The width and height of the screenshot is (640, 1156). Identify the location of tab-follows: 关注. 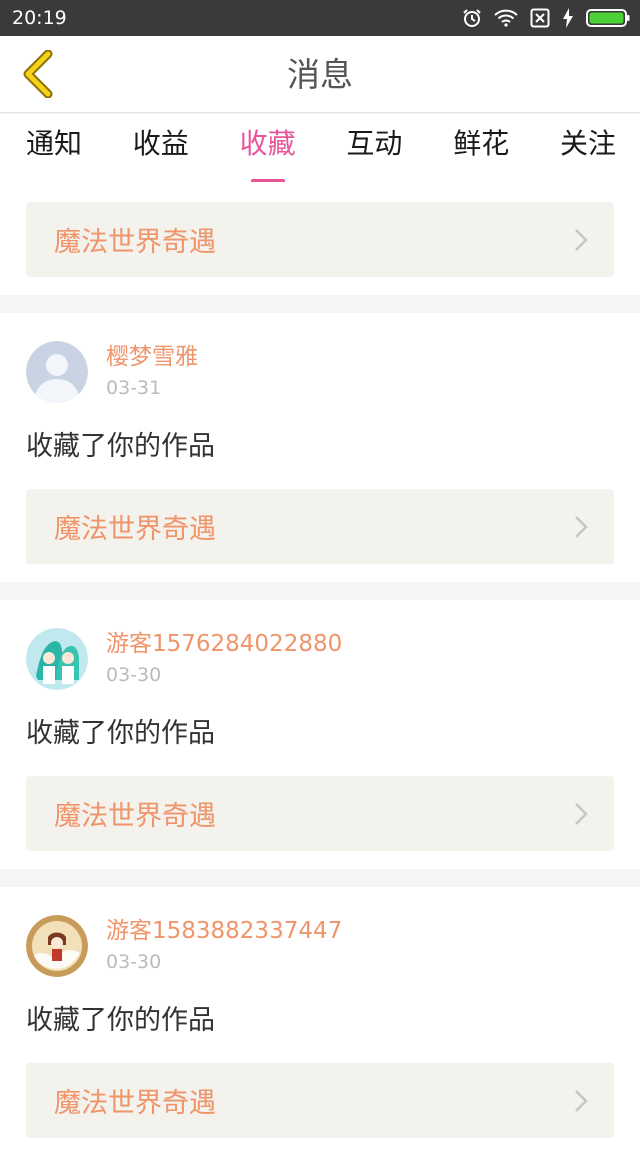
(588, 148).